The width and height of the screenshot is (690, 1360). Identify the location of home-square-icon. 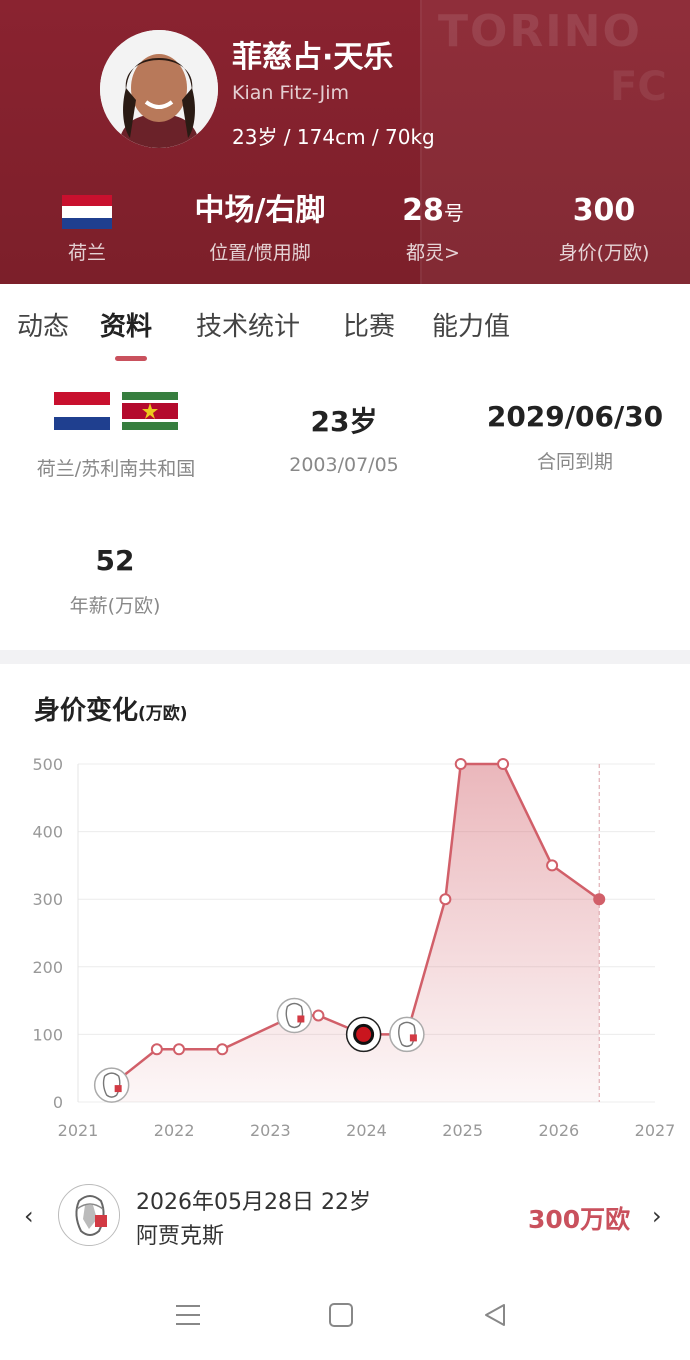
(341, 1317).